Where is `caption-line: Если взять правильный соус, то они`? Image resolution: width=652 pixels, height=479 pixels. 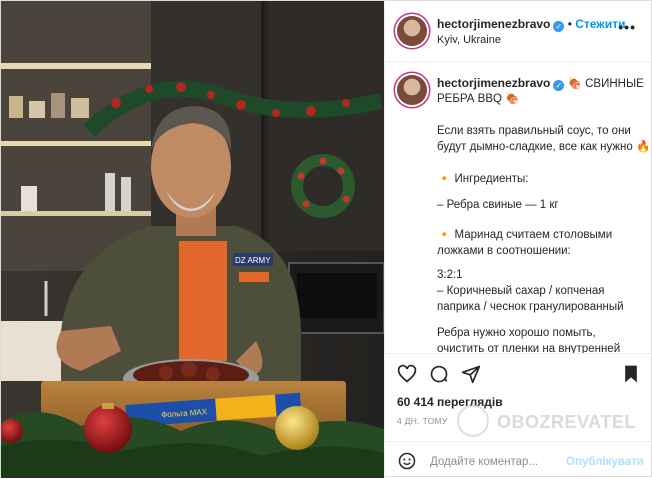 caption-line: Если взять правильный соус, то они is located at coordinates (534, 131).